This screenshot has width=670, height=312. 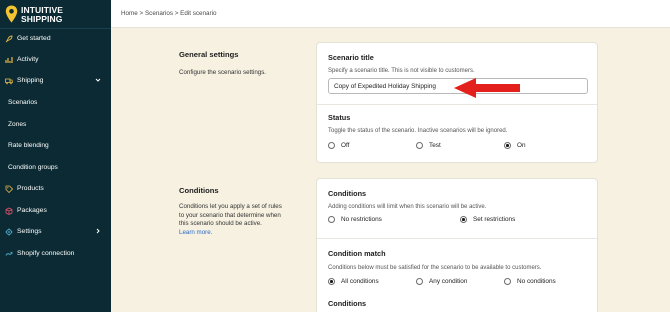 I want to click on no-restrictions-radio: No restrictions, so click(x=355, y=219).